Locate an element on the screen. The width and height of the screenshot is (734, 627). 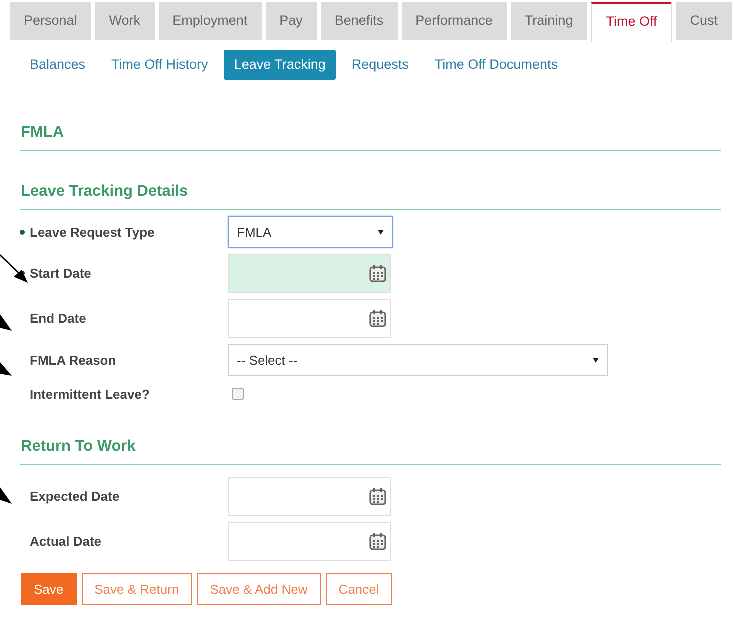
dropdown: FMLA is located at coordinates (310, 232).